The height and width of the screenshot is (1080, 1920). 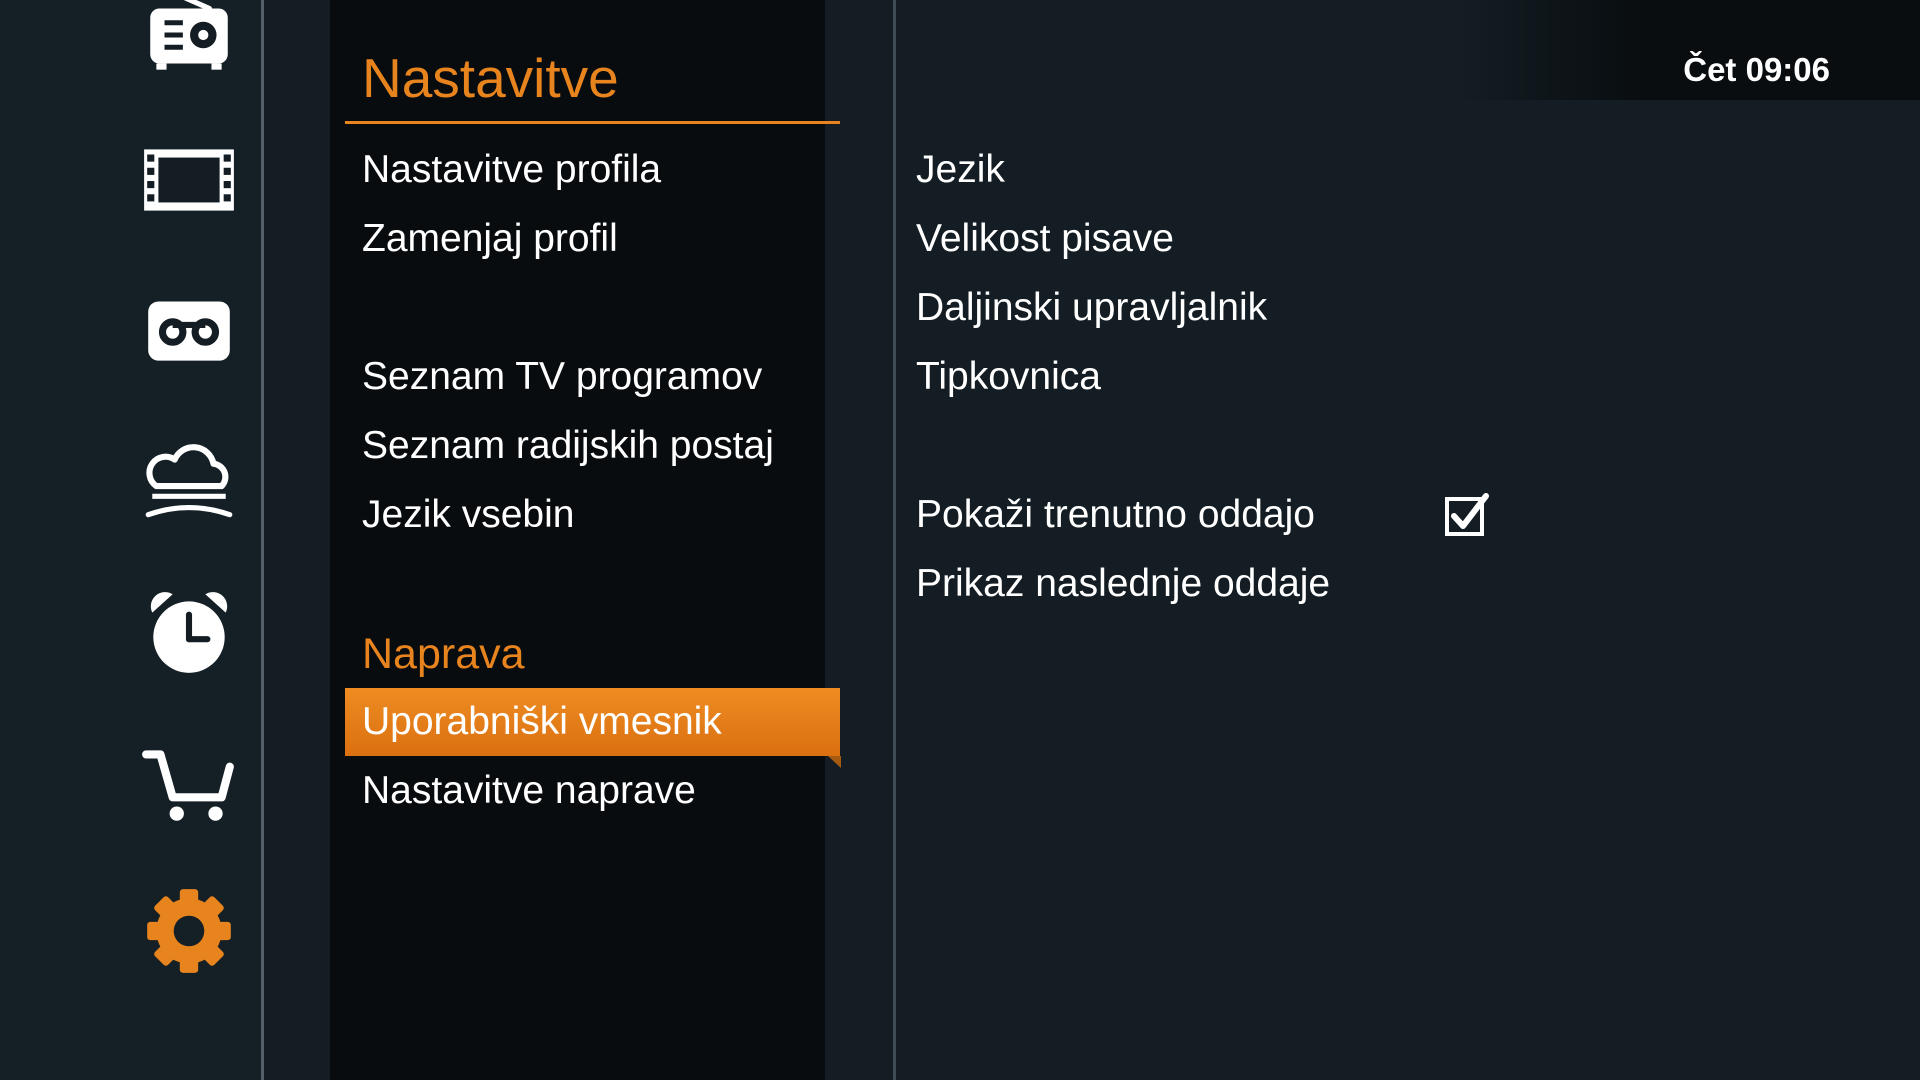 I want to click on menu-item-radio-station-list: Seznam radijskih postaj, so click(x=592, y=446).